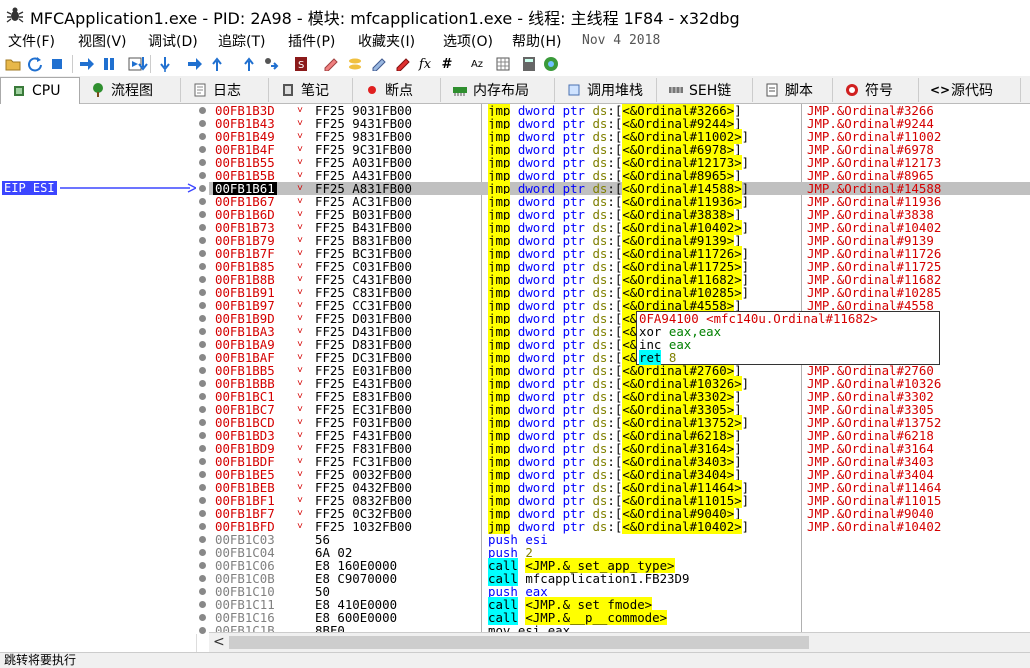  What do you see at coordinates (173, 41) in the screenshot?
I see `menu-debug: 调试(D)` at bounding box center [173, 41].